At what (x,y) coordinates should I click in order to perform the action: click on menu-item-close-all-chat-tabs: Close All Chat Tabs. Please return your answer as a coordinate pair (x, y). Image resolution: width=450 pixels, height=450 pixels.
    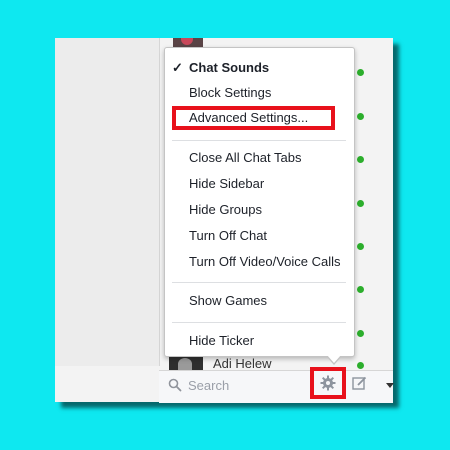
    Looking at the image, I should click on (245, 158).